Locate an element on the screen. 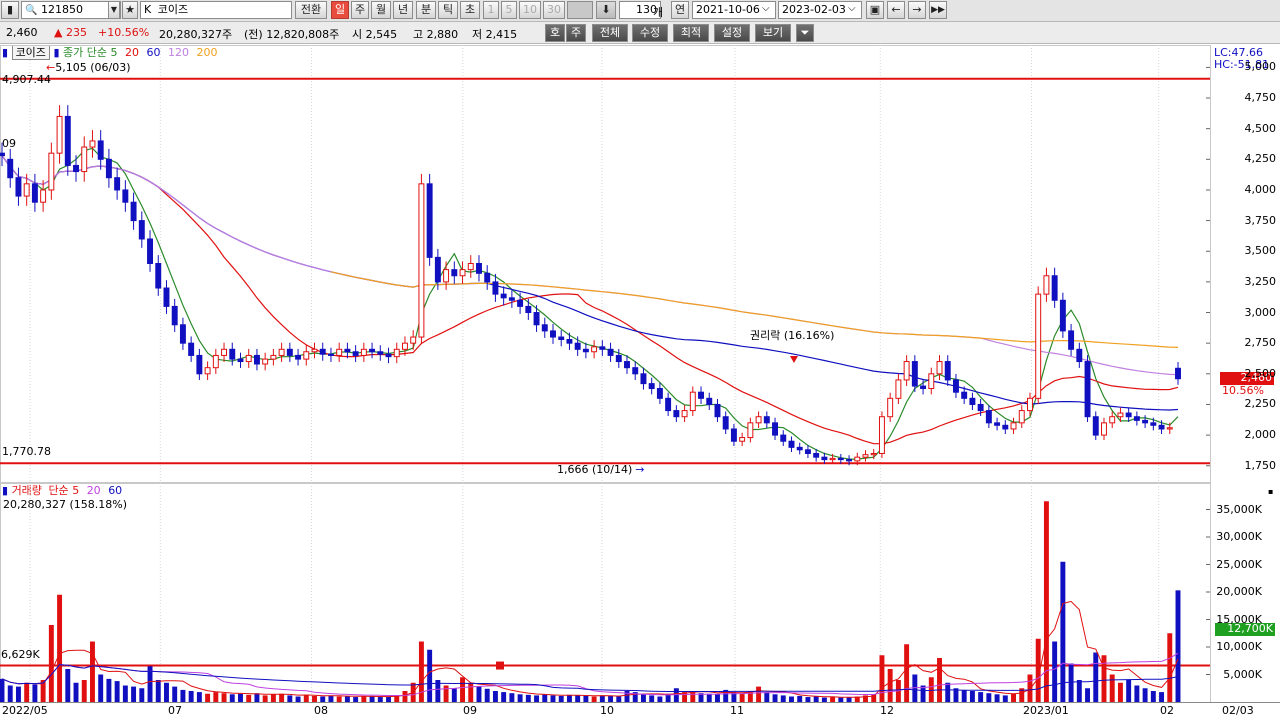 The image size is (1280, 720). volume-tick-label: 15,000K is located at coordinates (1239, 619).